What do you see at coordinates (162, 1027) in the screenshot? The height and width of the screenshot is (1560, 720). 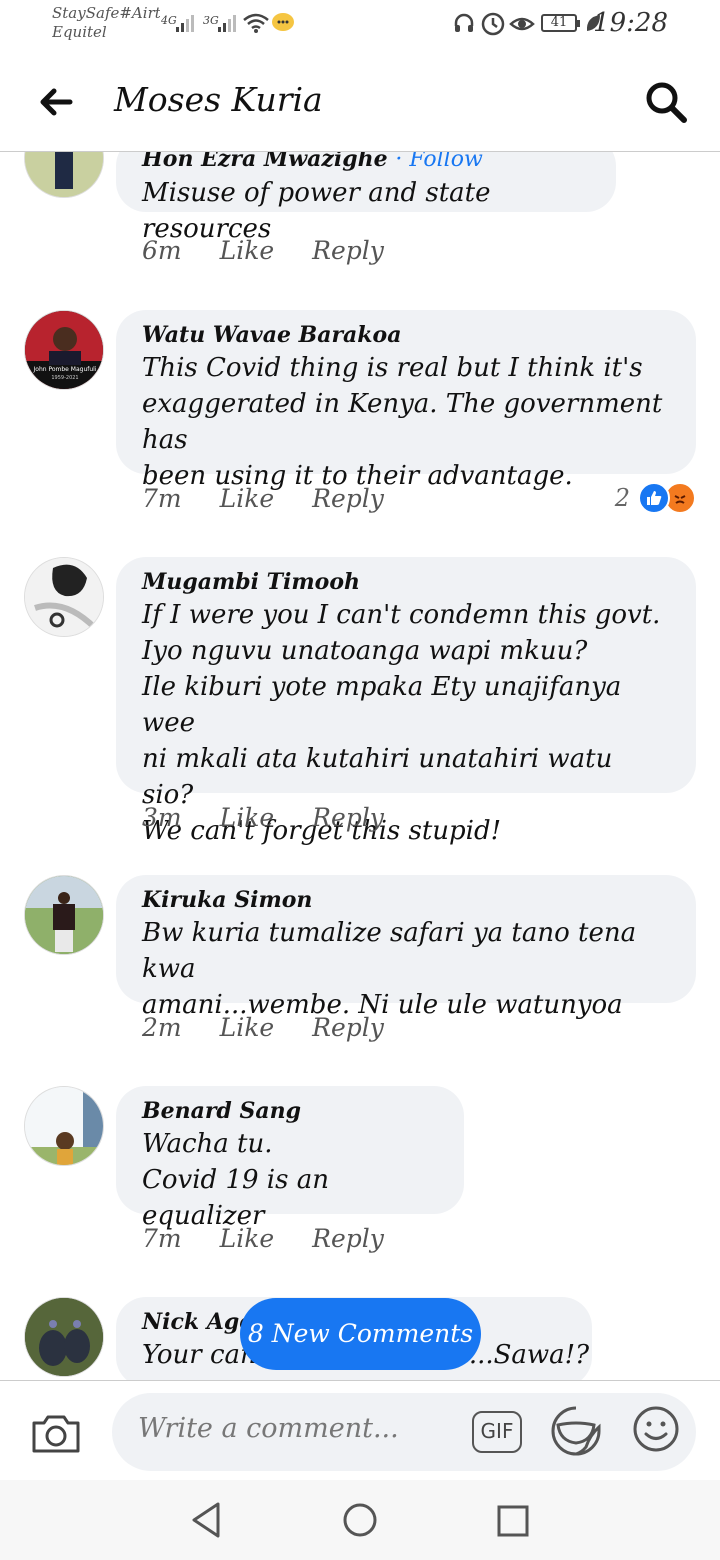 I see `comment-time: 2m` at bounding box center [162, 1027].